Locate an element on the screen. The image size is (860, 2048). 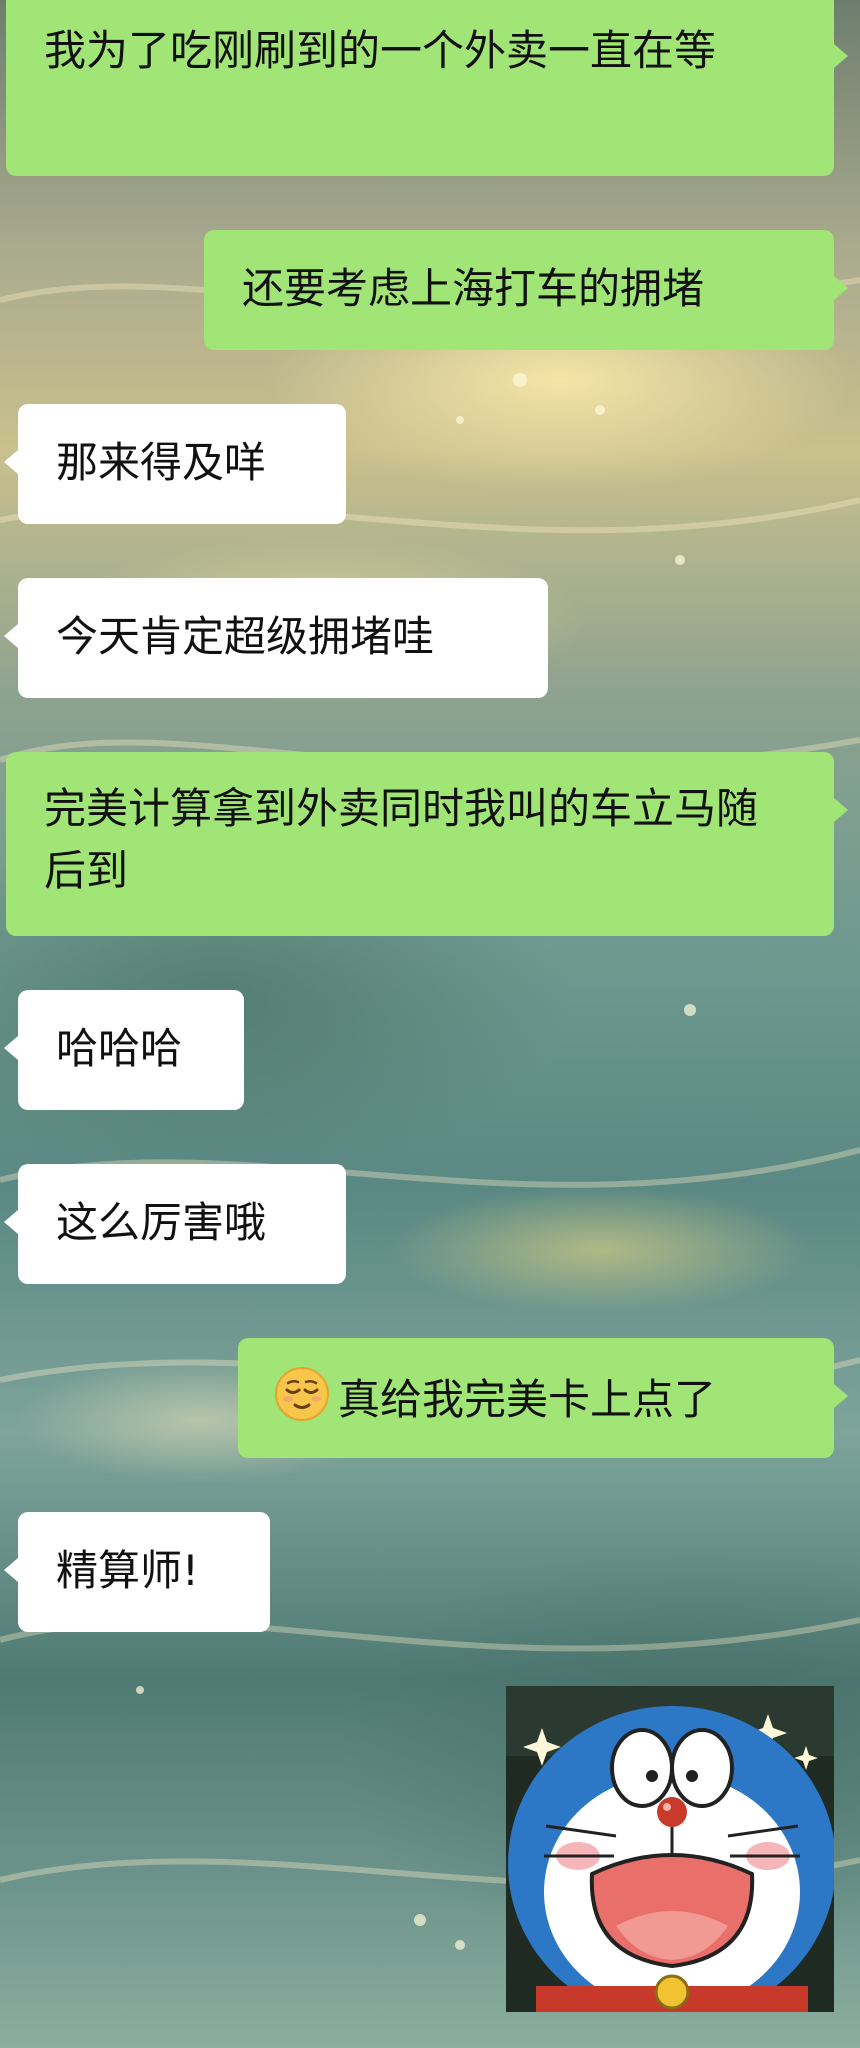
message-bubble-received: 那来得及咩 is located at coordinates (182, 464).